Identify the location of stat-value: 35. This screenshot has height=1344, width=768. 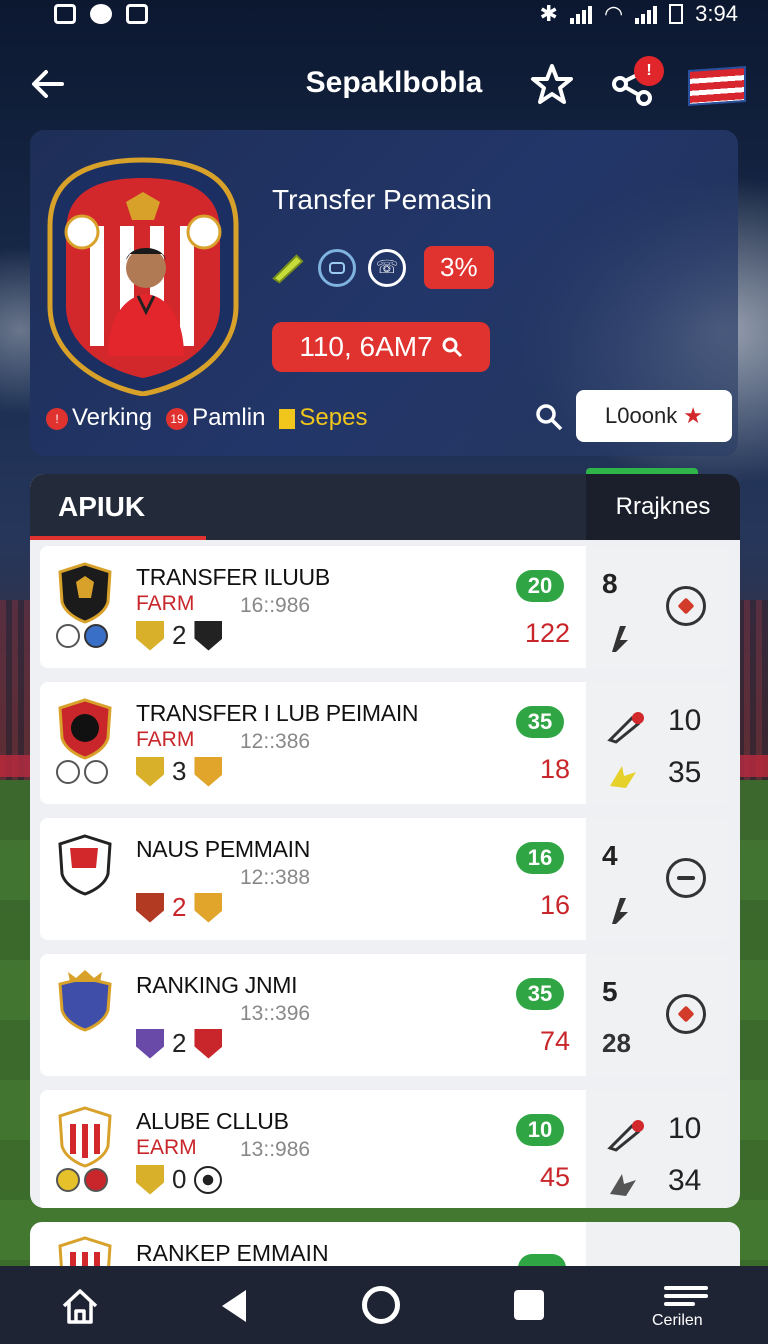
(685, 772).